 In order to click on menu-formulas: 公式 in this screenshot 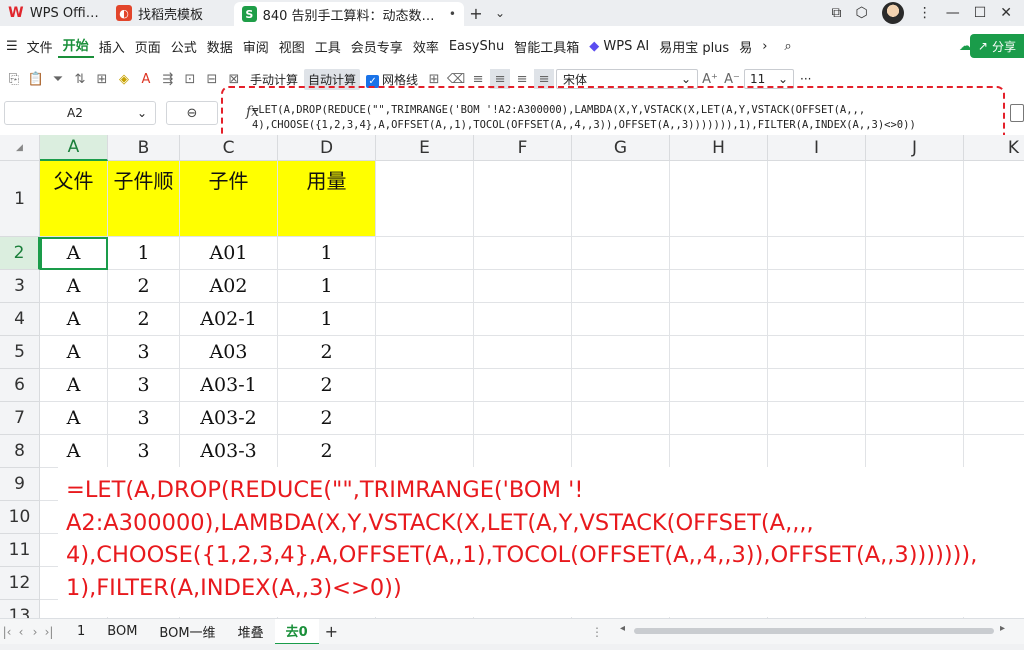, I will do `click(184, 46)`.